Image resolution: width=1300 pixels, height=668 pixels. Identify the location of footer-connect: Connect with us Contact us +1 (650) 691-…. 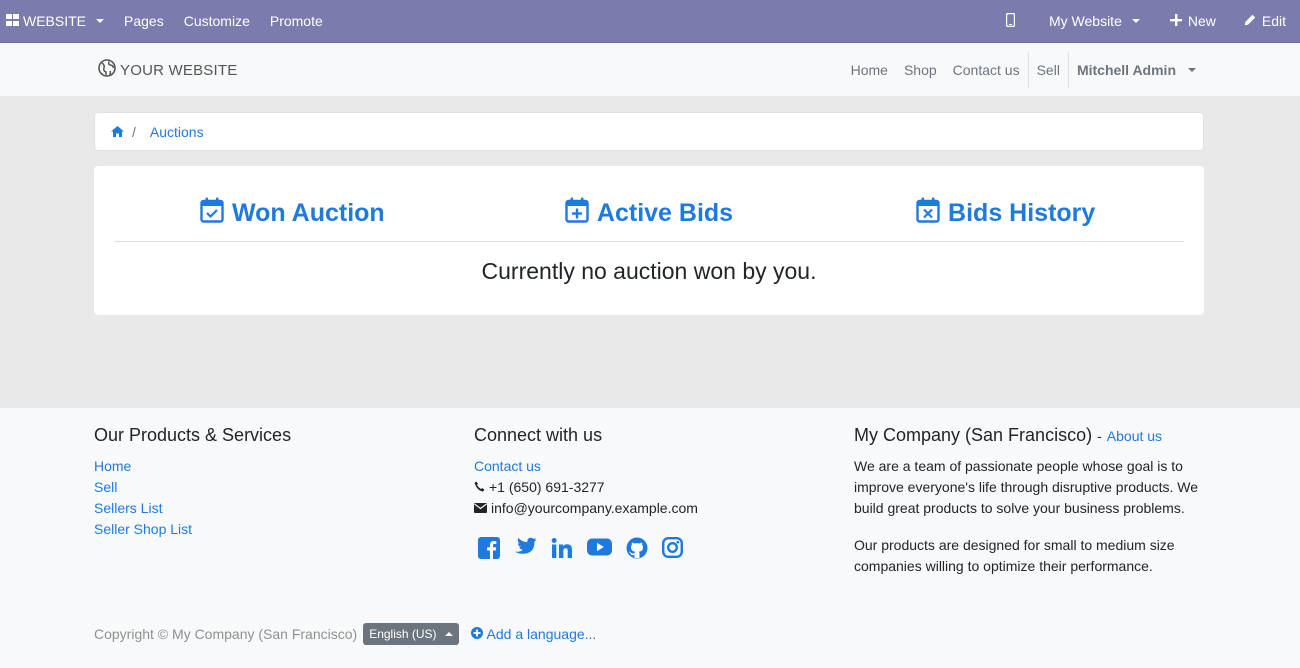
(586, 492).